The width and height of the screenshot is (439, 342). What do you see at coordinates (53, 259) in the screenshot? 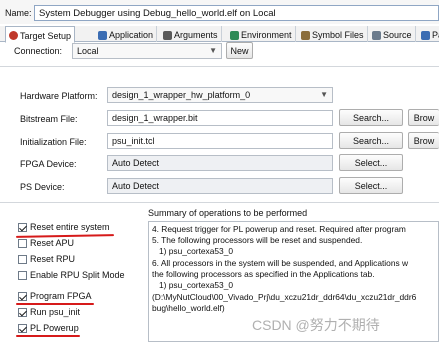
I see `option-label: Reset RPU` at bounding box center [53, 259].